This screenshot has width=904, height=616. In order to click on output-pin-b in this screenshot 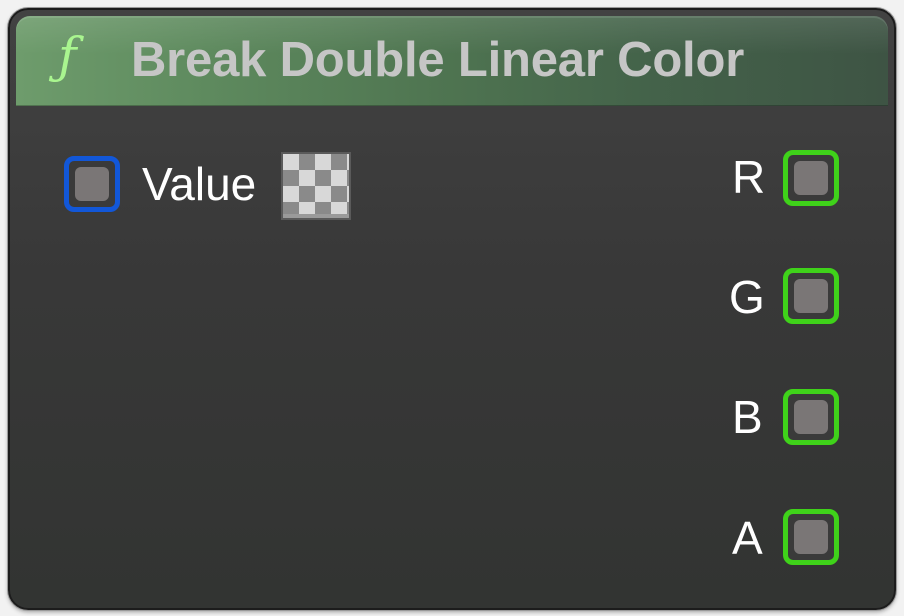, I will do `click(811, 417)`.